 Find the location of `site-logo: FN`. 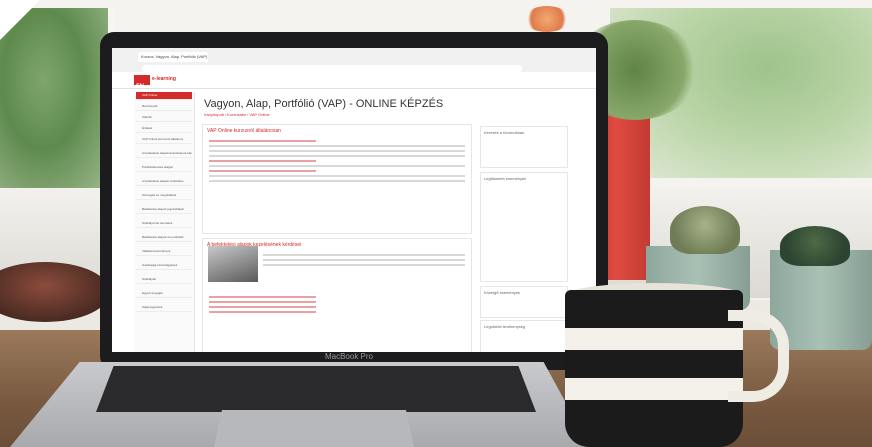

site-logo: FN is located at coordinates (142, 82).